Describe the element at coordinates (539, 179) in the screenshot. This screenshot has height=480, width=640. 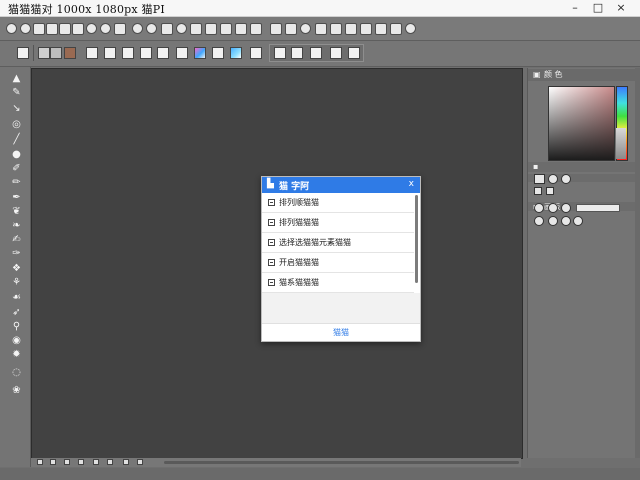
I see `swap-colors-icon` at that location.